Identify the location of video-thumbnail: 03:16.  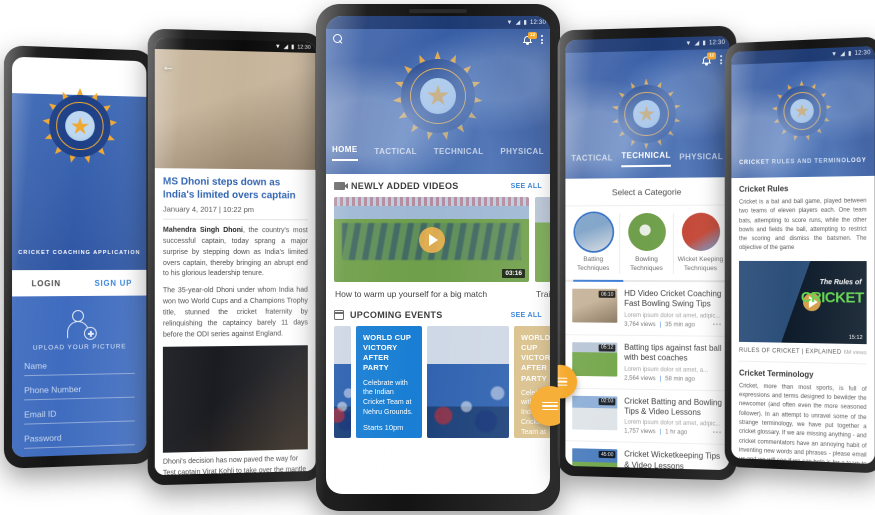
(431, 239).